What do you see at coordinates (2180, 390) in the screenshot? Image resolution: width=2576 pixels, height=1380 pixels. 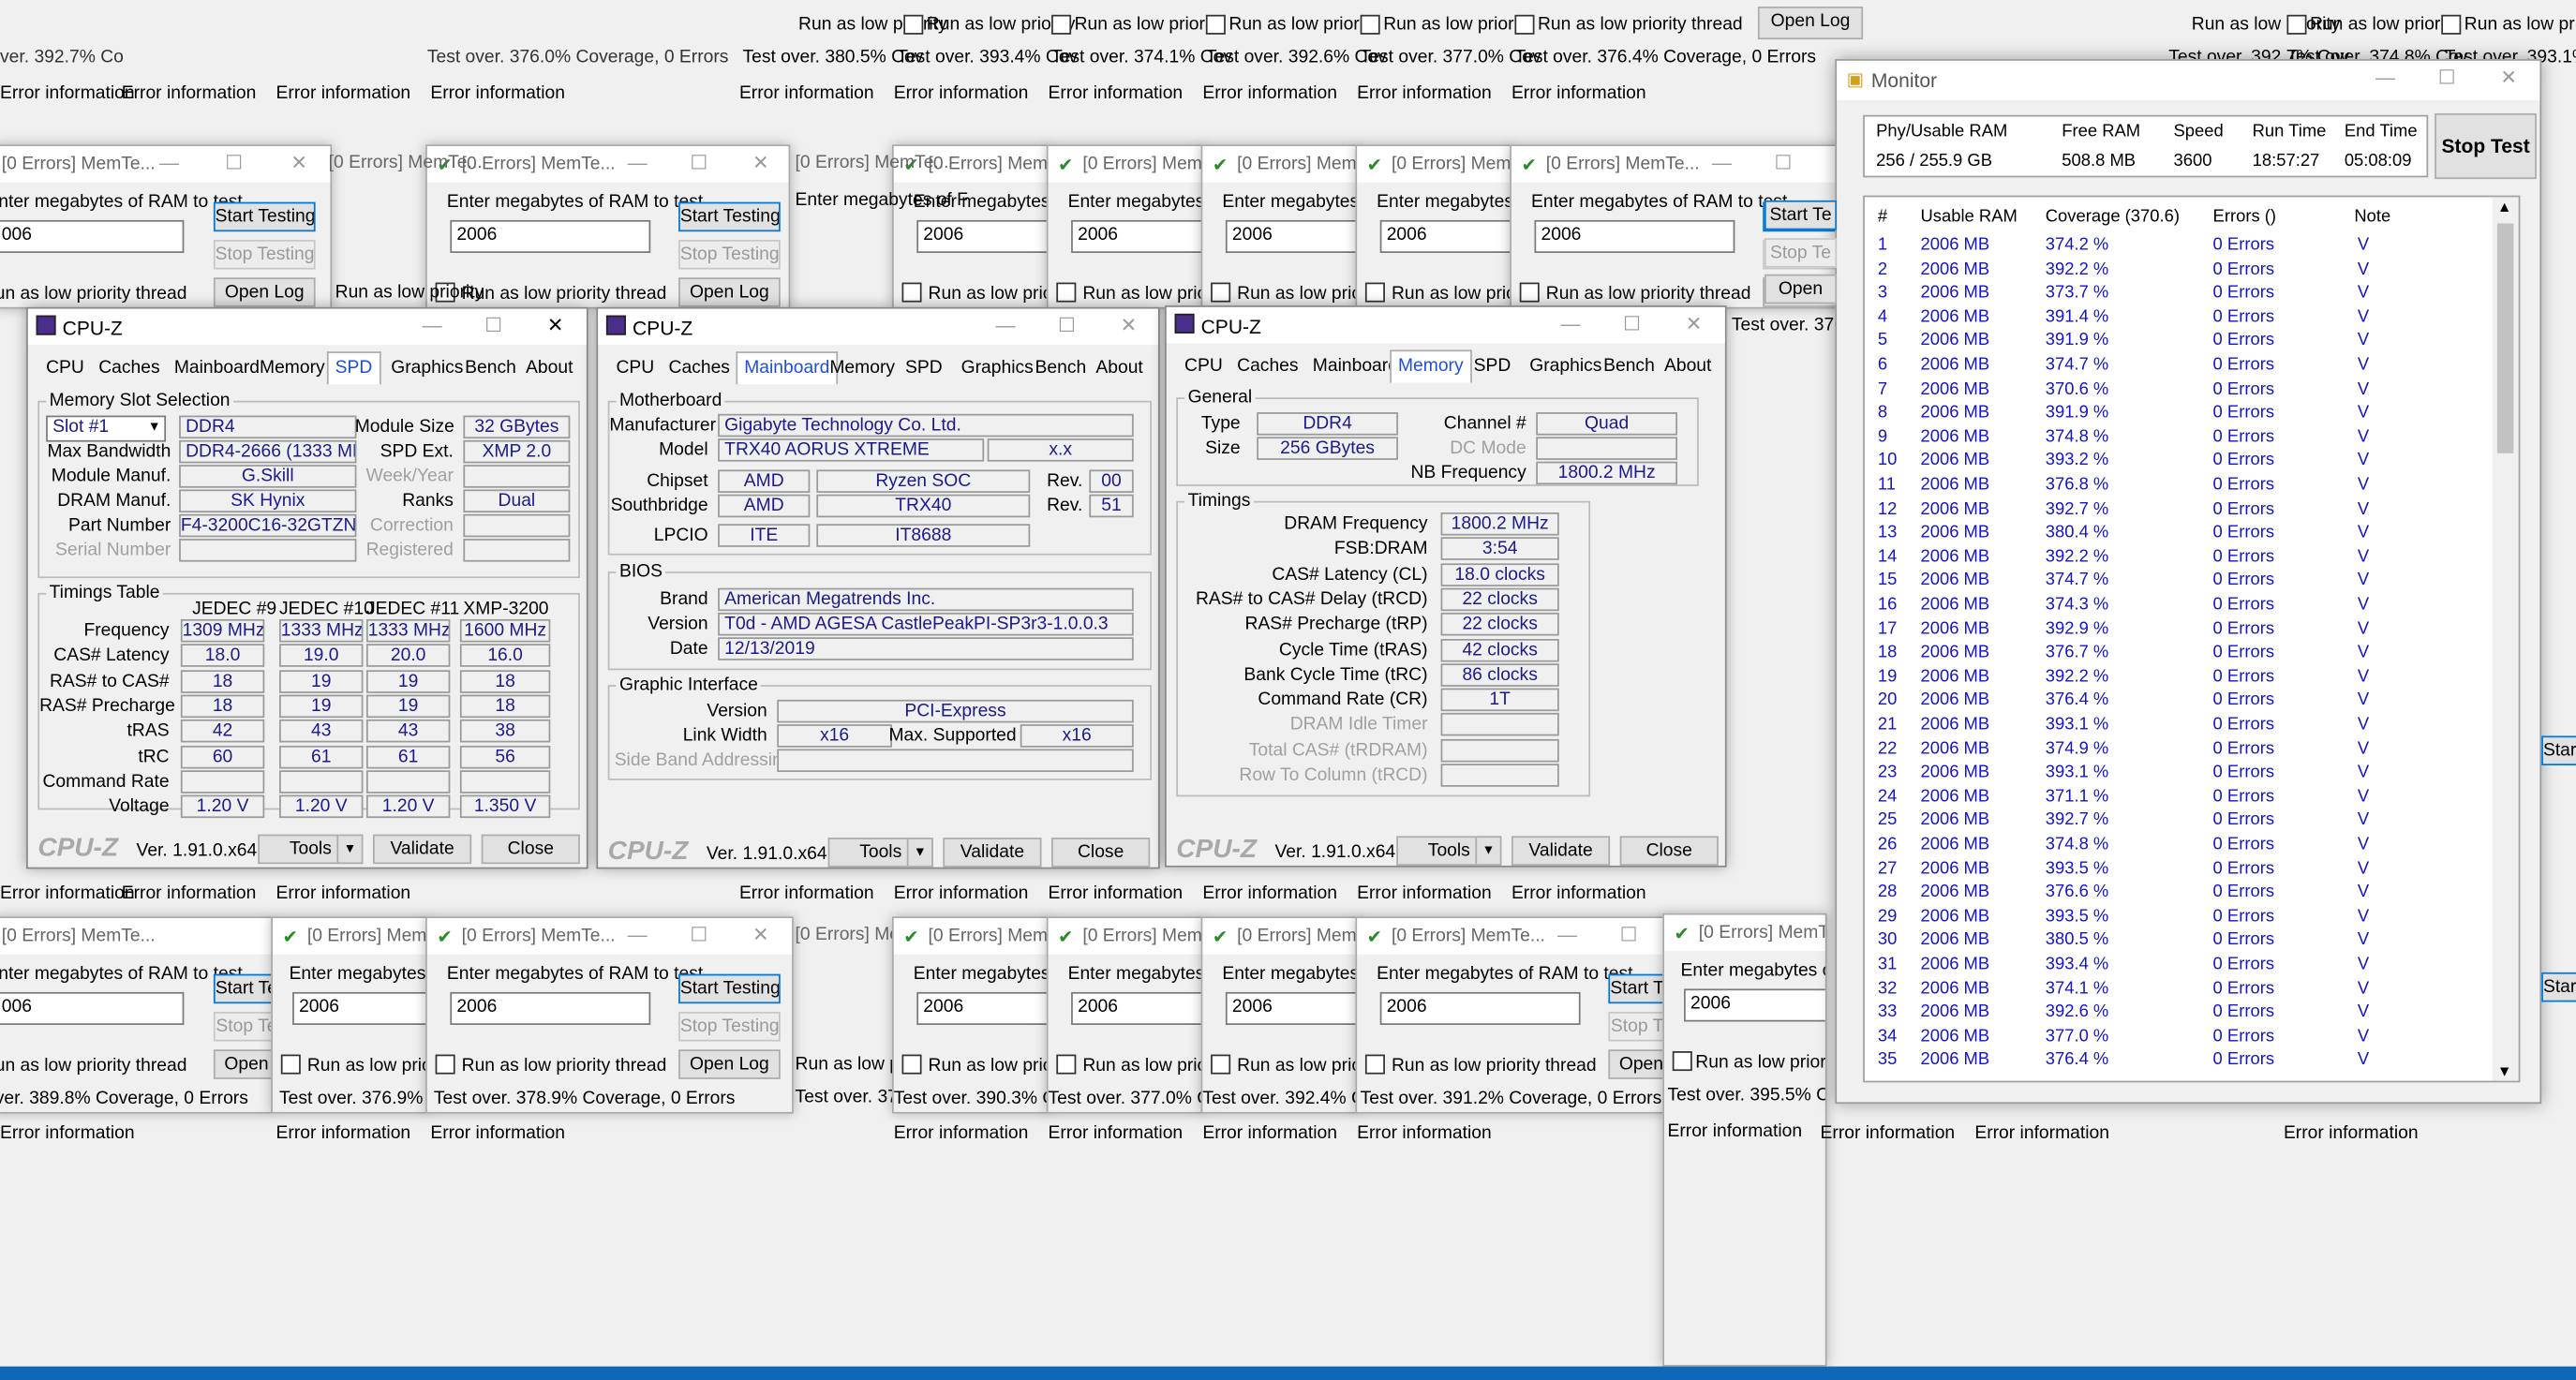 I see `list-item: 7 2006 MB 370.6 % 0 Errors V` at bounding box center [2180, 390].